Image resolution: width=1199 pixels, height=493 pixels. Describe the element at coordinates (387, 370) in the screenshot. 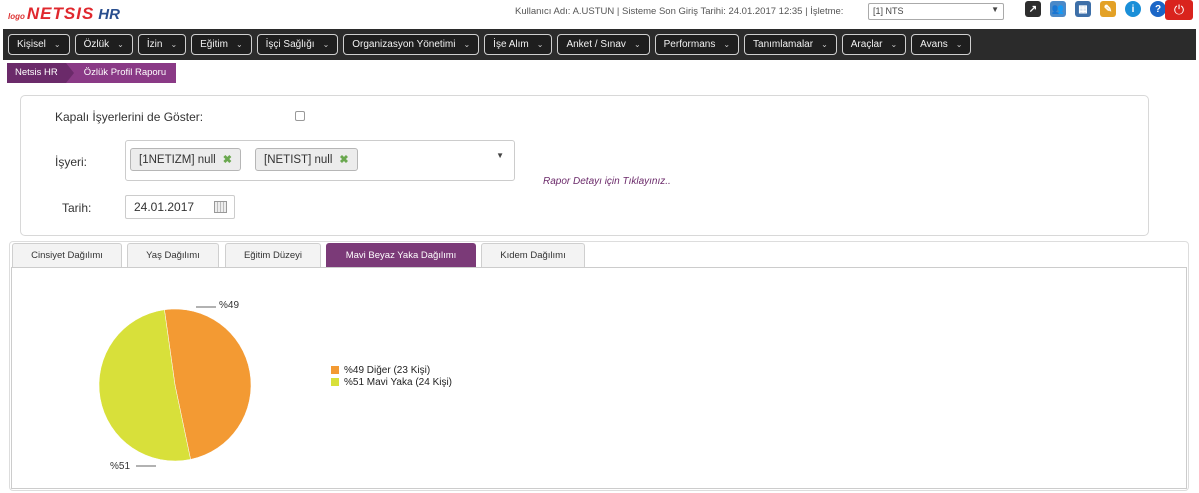

I see `legend-label: %49 Diğer (23 Kişi)` at that location.